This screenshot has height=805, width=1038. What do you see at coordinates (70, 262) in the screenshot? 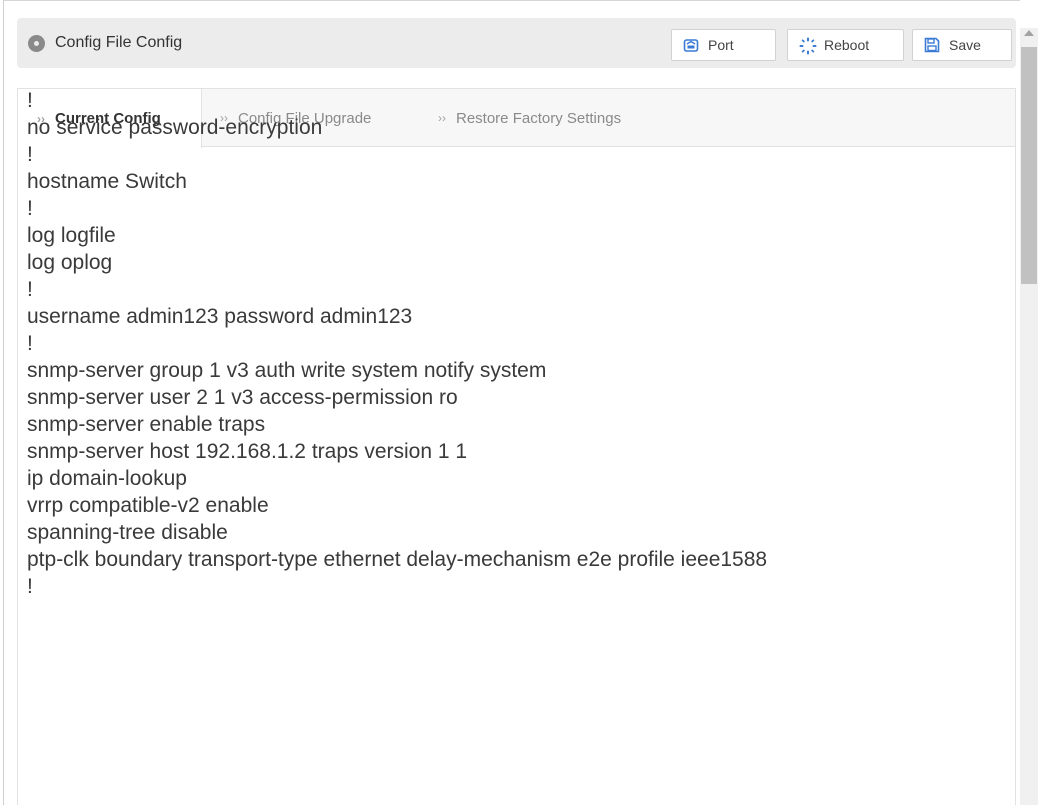
I see `config-line: log oplog` at bounding box center [70, 262].